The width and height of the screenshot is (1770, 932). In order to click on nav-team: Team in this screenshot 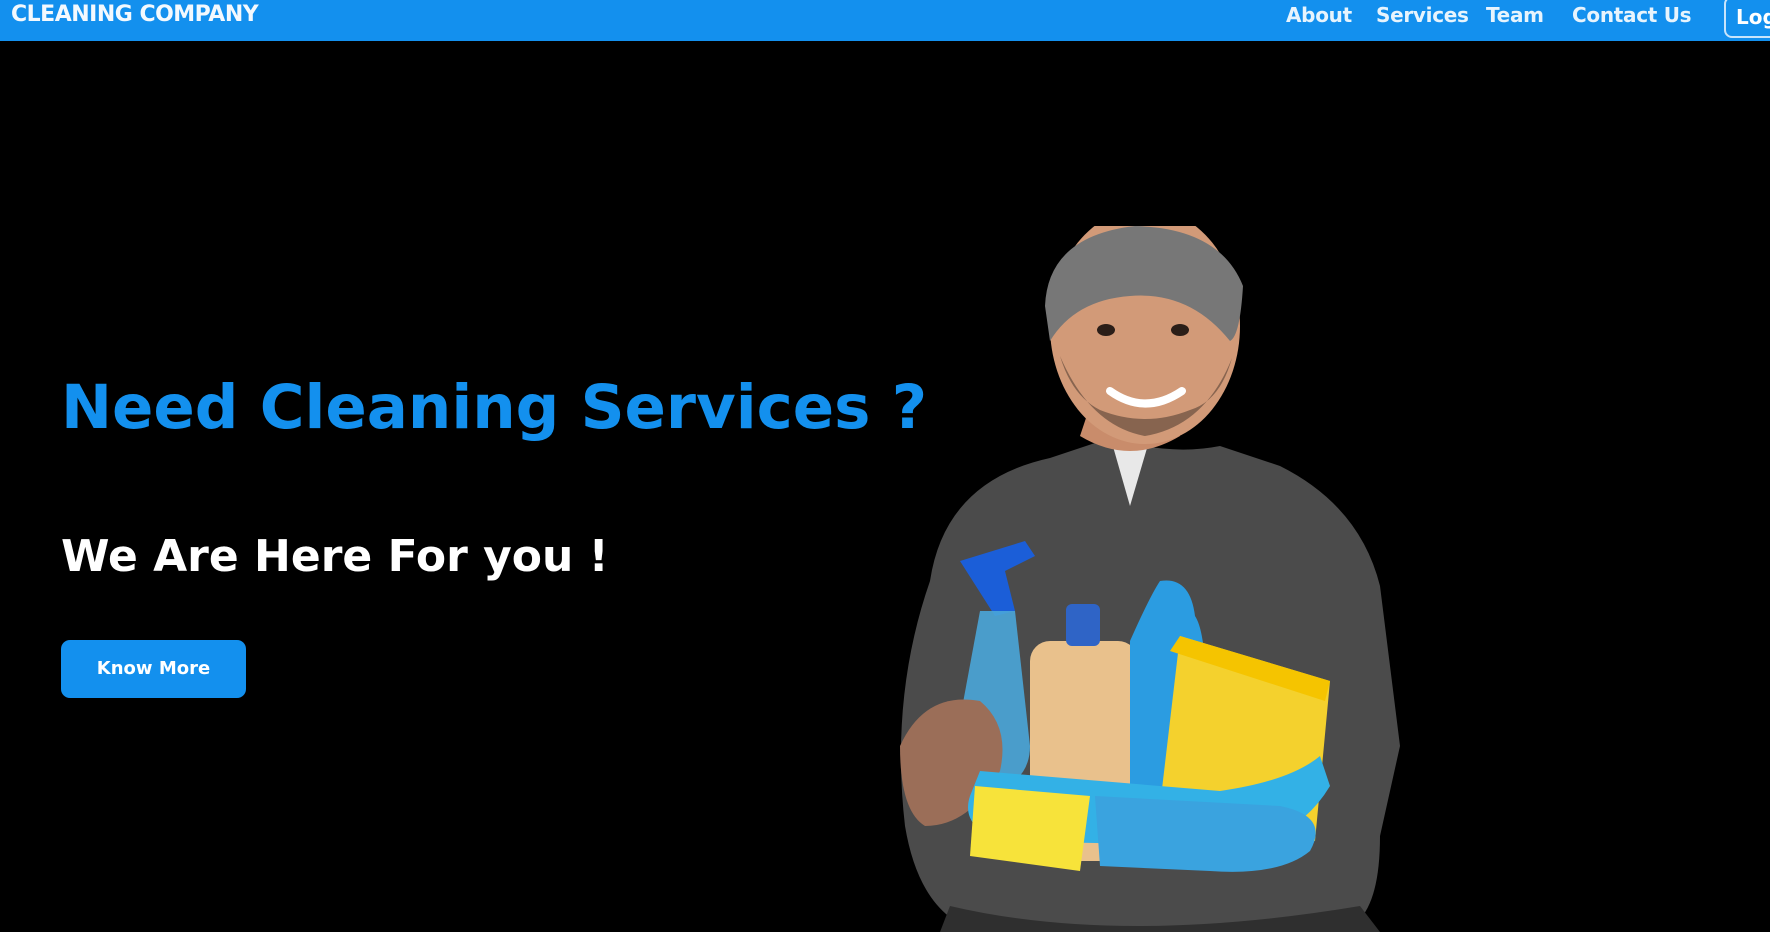, I will do `click(1515, 15)`.